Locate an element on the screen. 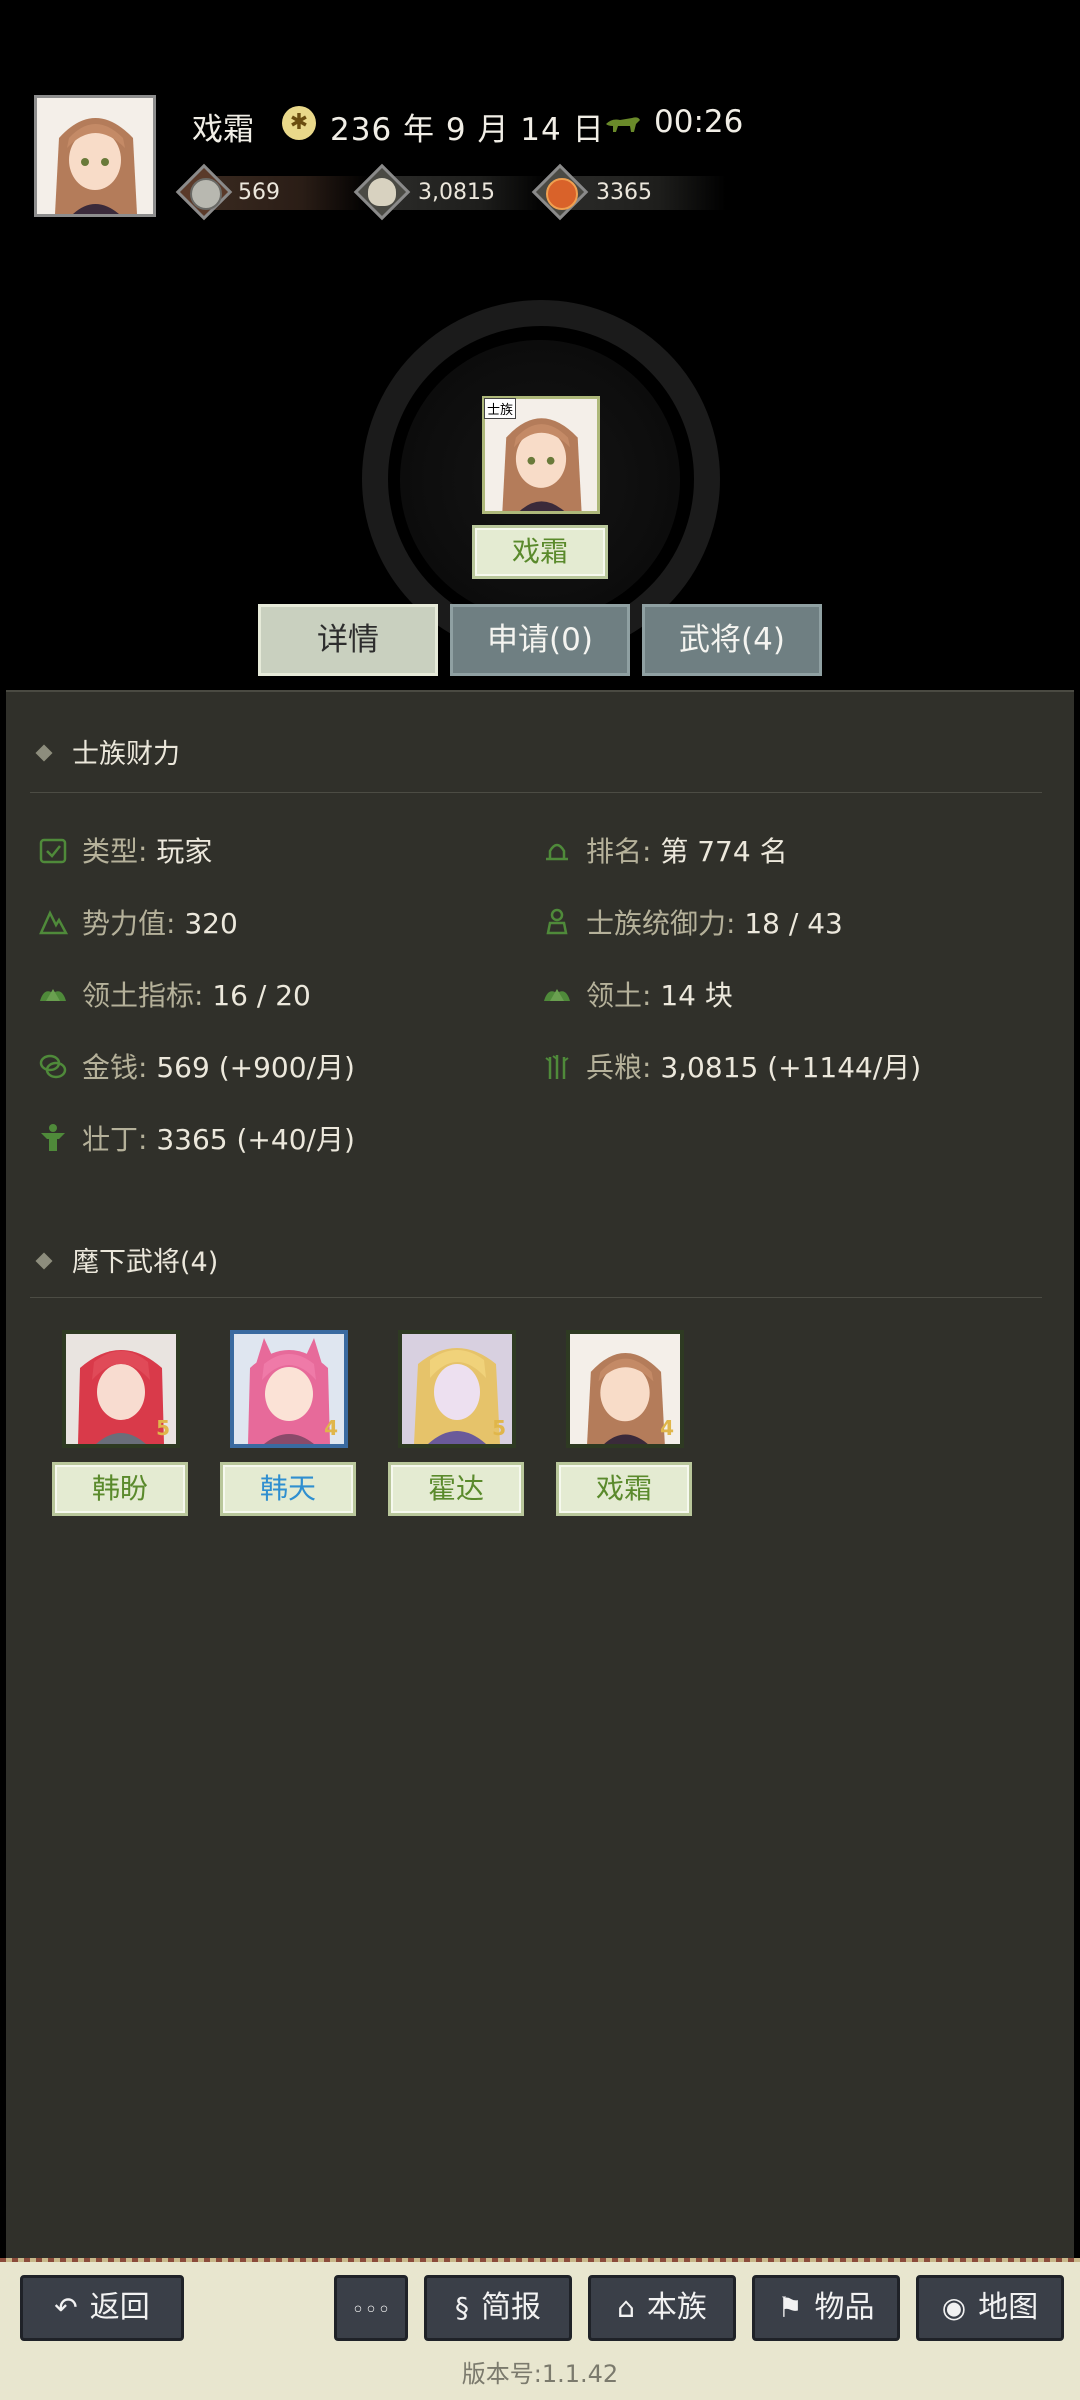  power-icon is located at coordinates (53, 922).